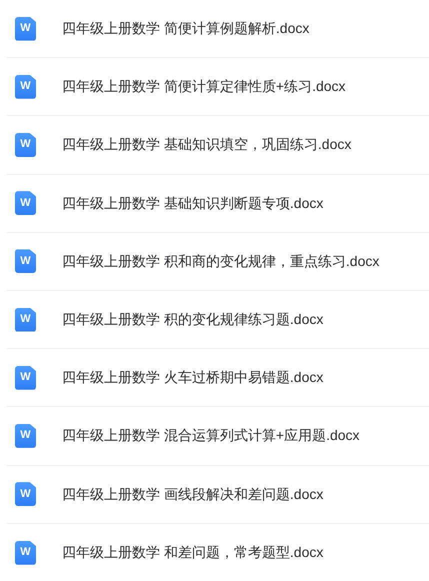 The image size is (429, 581). What do you see at coordinates (186, 29) in the screenshot?
I see `file-name: 四年级上册数学 简便计算例题解析.docx` at bounding box center [186, 29].